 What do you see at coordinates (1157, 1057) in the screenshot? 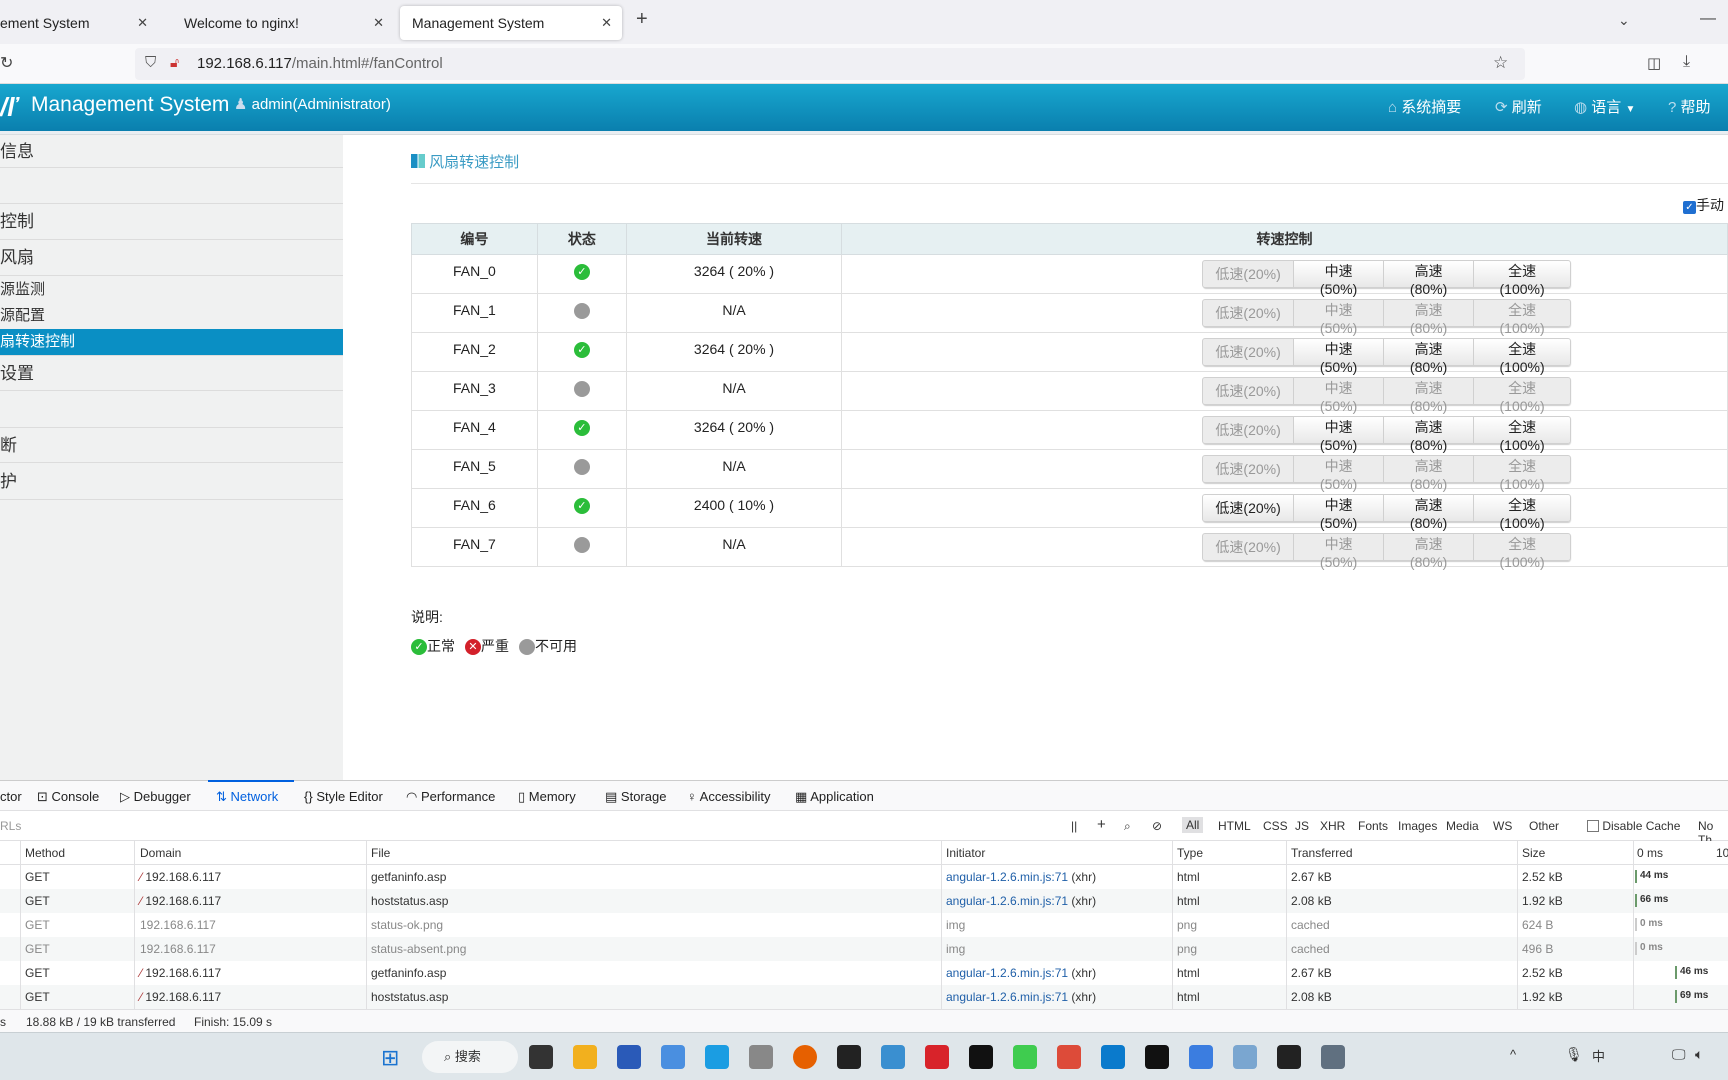
I see `epic-games-icon` at bounding box center [1157, 1057].